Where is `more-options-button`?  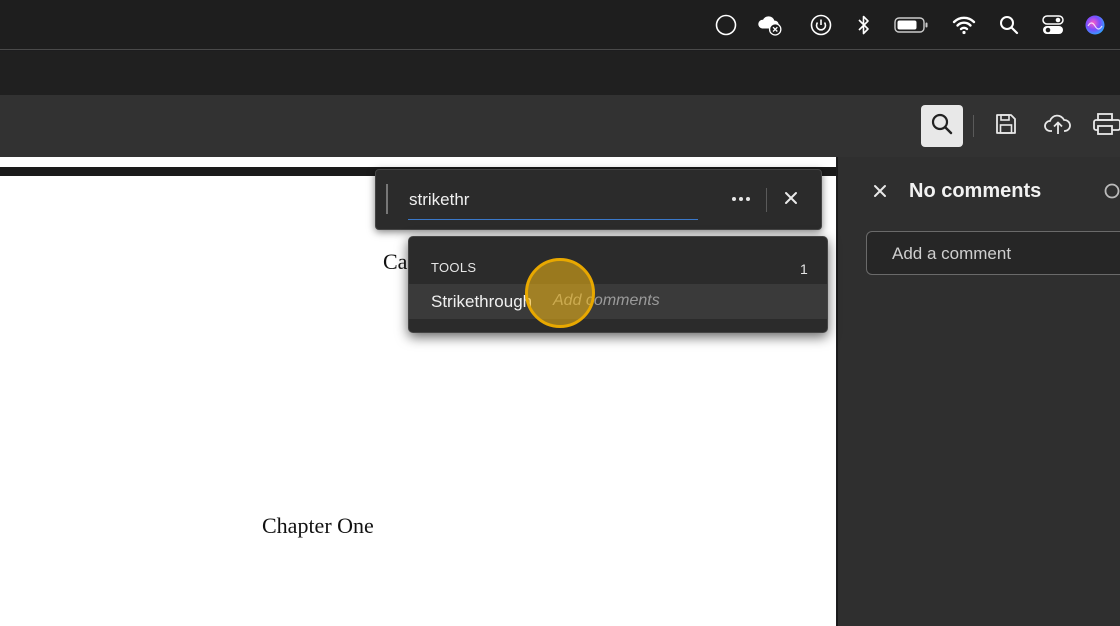
more-options-button is located at coordinates (741, 199).